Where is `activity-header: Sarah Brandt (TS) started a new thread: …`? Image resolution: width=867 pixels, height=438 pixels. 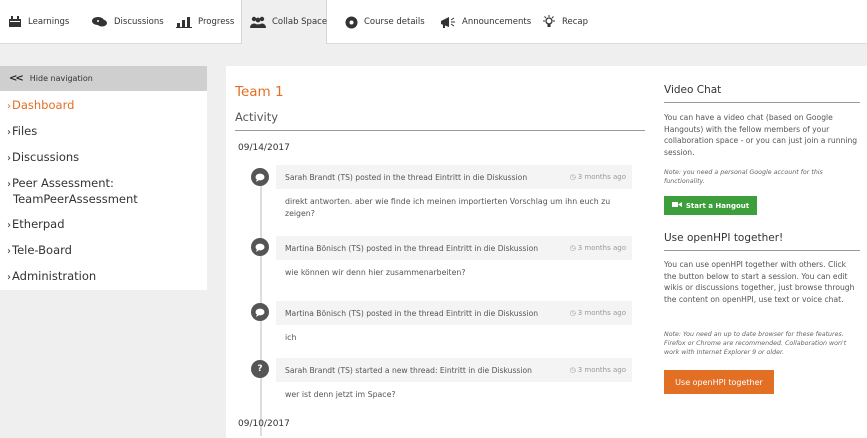
activity-header: Sarah Brandt (TS) started a new thread: … is located at coordinates (454, 370).